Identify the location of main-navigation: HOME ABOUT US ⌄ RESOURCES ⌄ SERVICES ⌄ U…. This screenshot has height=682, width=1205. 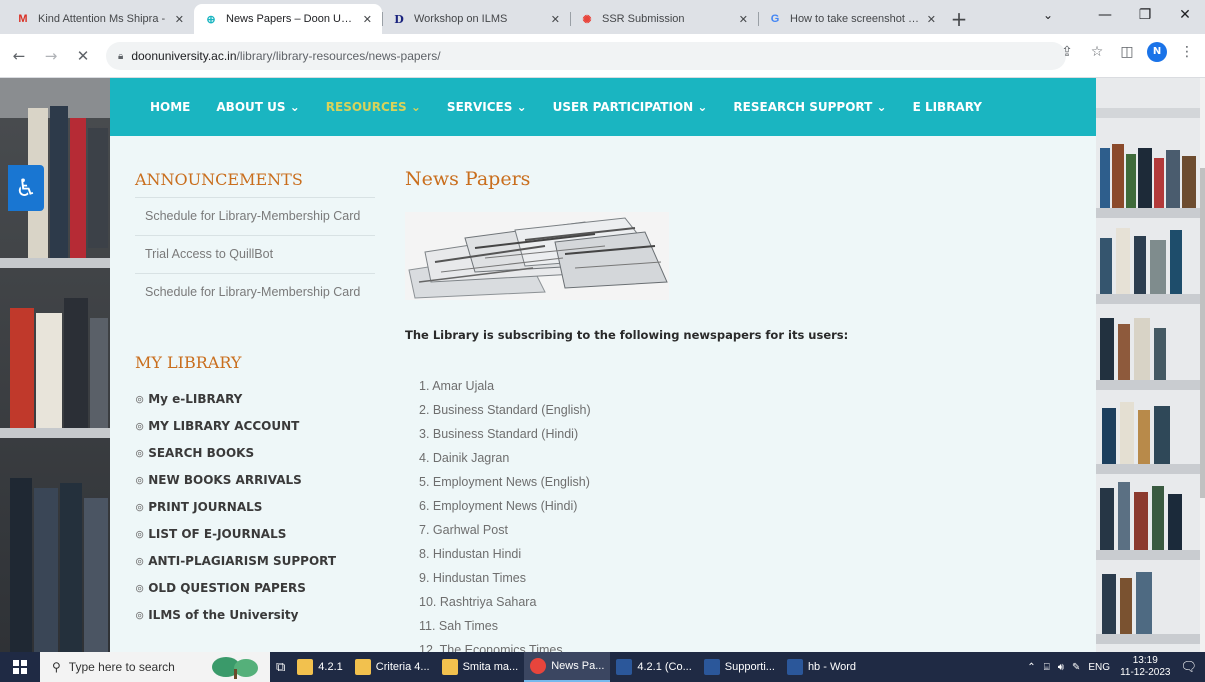
(603, 107).